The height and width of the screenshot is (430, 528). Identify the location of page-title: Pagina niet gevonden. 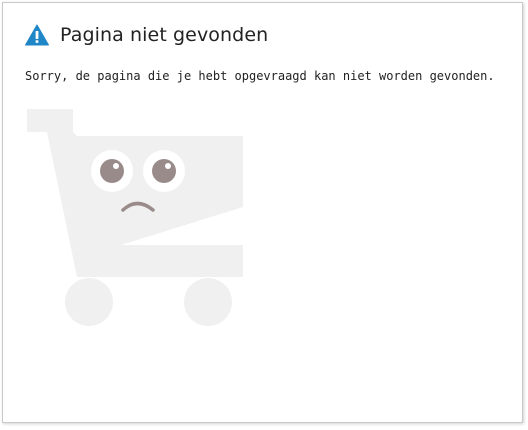
(164, 35).